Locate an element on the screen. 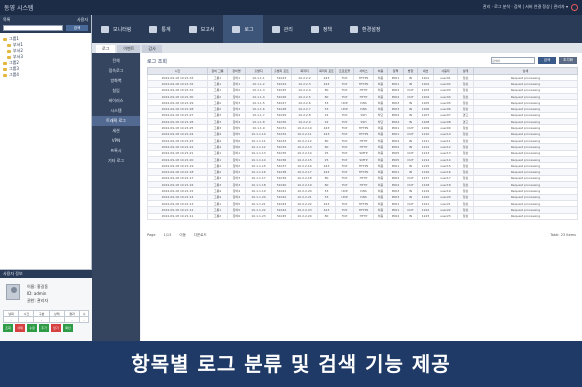 This screenshot has width=582, height=387. log-search-button: 검색 is located at coordinates (547, 60).